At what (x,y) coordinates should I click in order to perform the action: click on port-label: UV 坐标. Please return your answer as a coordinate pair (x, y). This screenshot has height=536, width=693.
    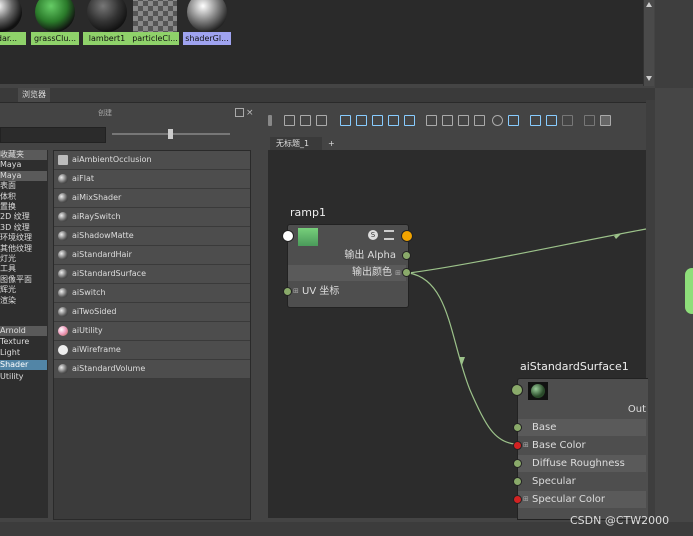
    Looking at the image, I should click on (321, 291).